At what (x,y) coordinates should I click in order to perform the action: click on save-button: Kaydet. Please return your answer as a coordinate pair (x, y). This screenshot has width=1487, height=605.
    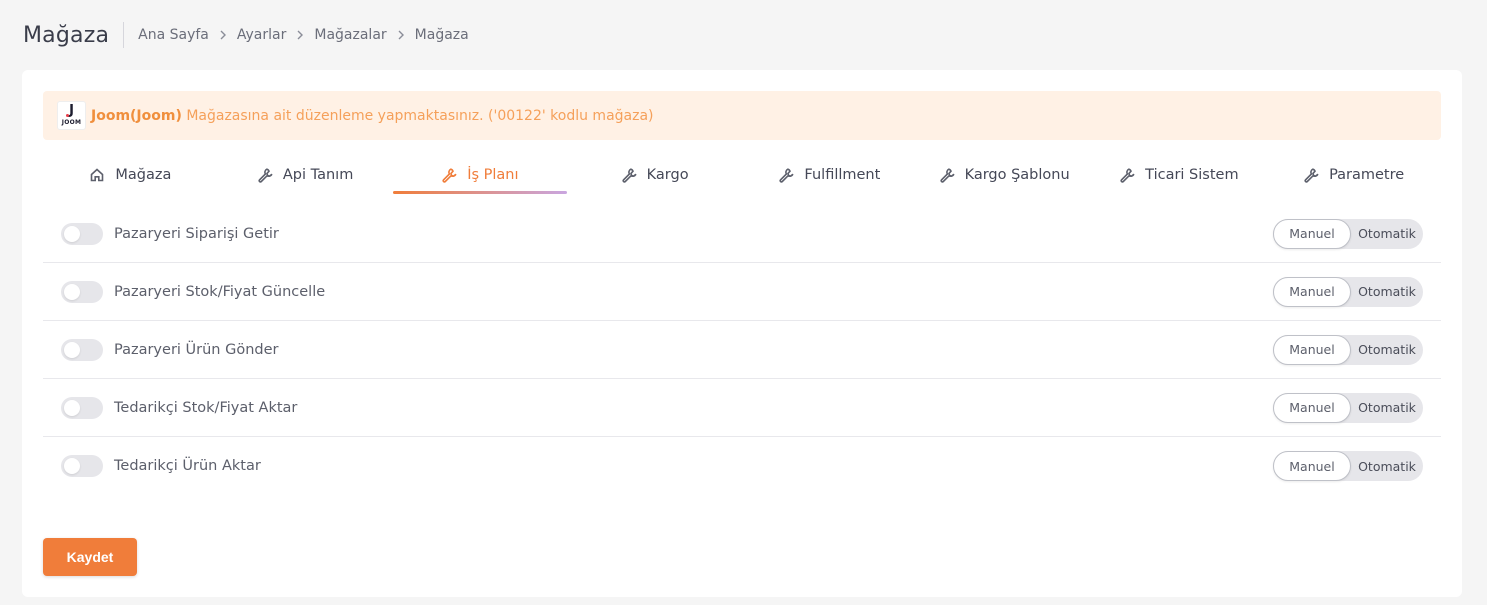
    Looking at the image, I should click on (90, 557).